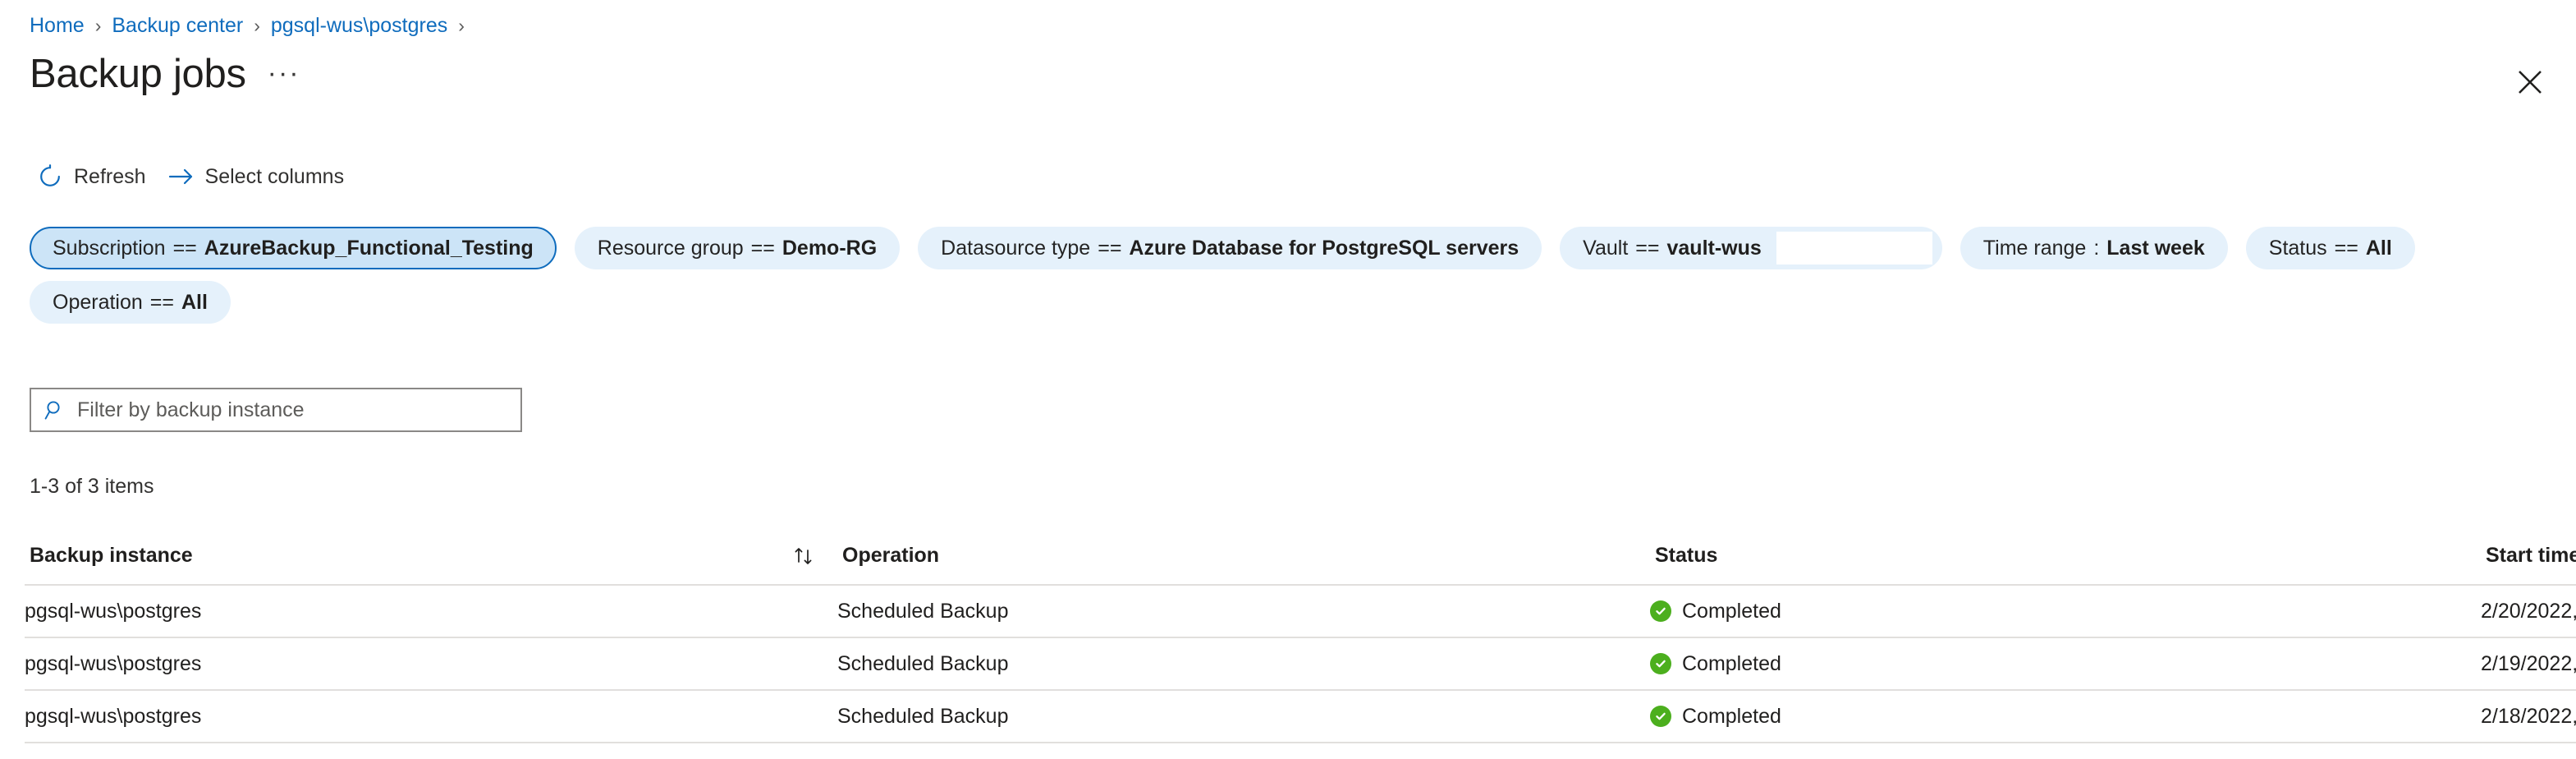 This screenshot has width=2576, height=759. Describe the element at coordinates (2528, 716) in the screenshot. I see `cell-start-time: 2/18/2022, 8:00:01 PM` at that location.